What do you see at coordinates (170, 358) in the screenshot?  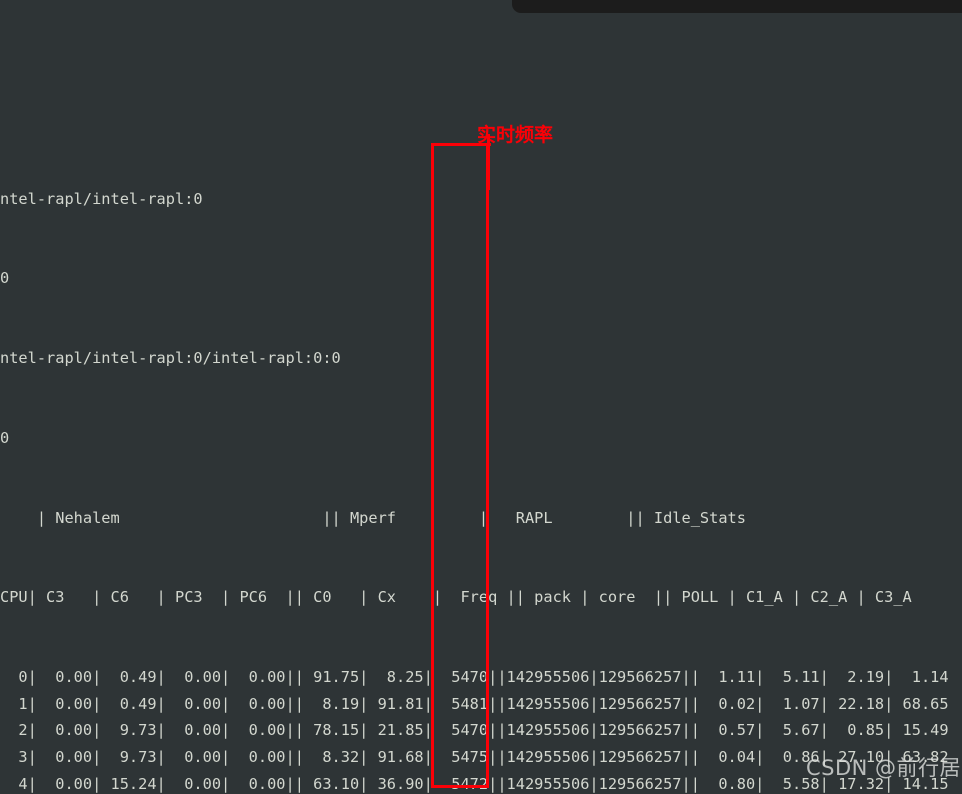 I see `preamble-line-2: ntel-rapl/intel-rapl:0/intel-rapl:0:0` at bounding box center [170, 358].